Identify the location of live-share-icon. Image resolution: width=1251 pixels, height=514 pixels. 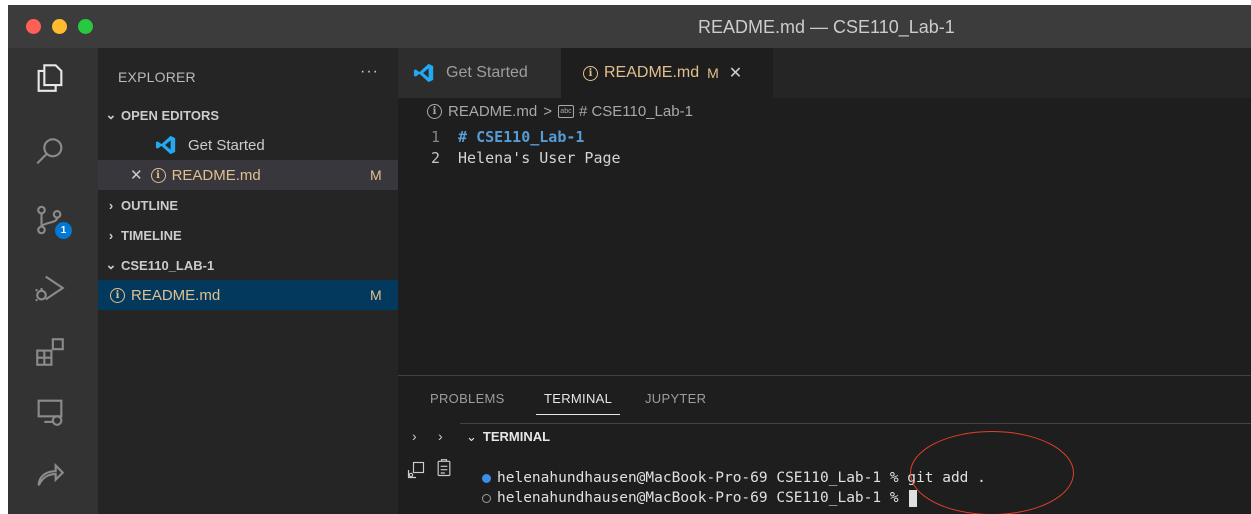
(50, 474).